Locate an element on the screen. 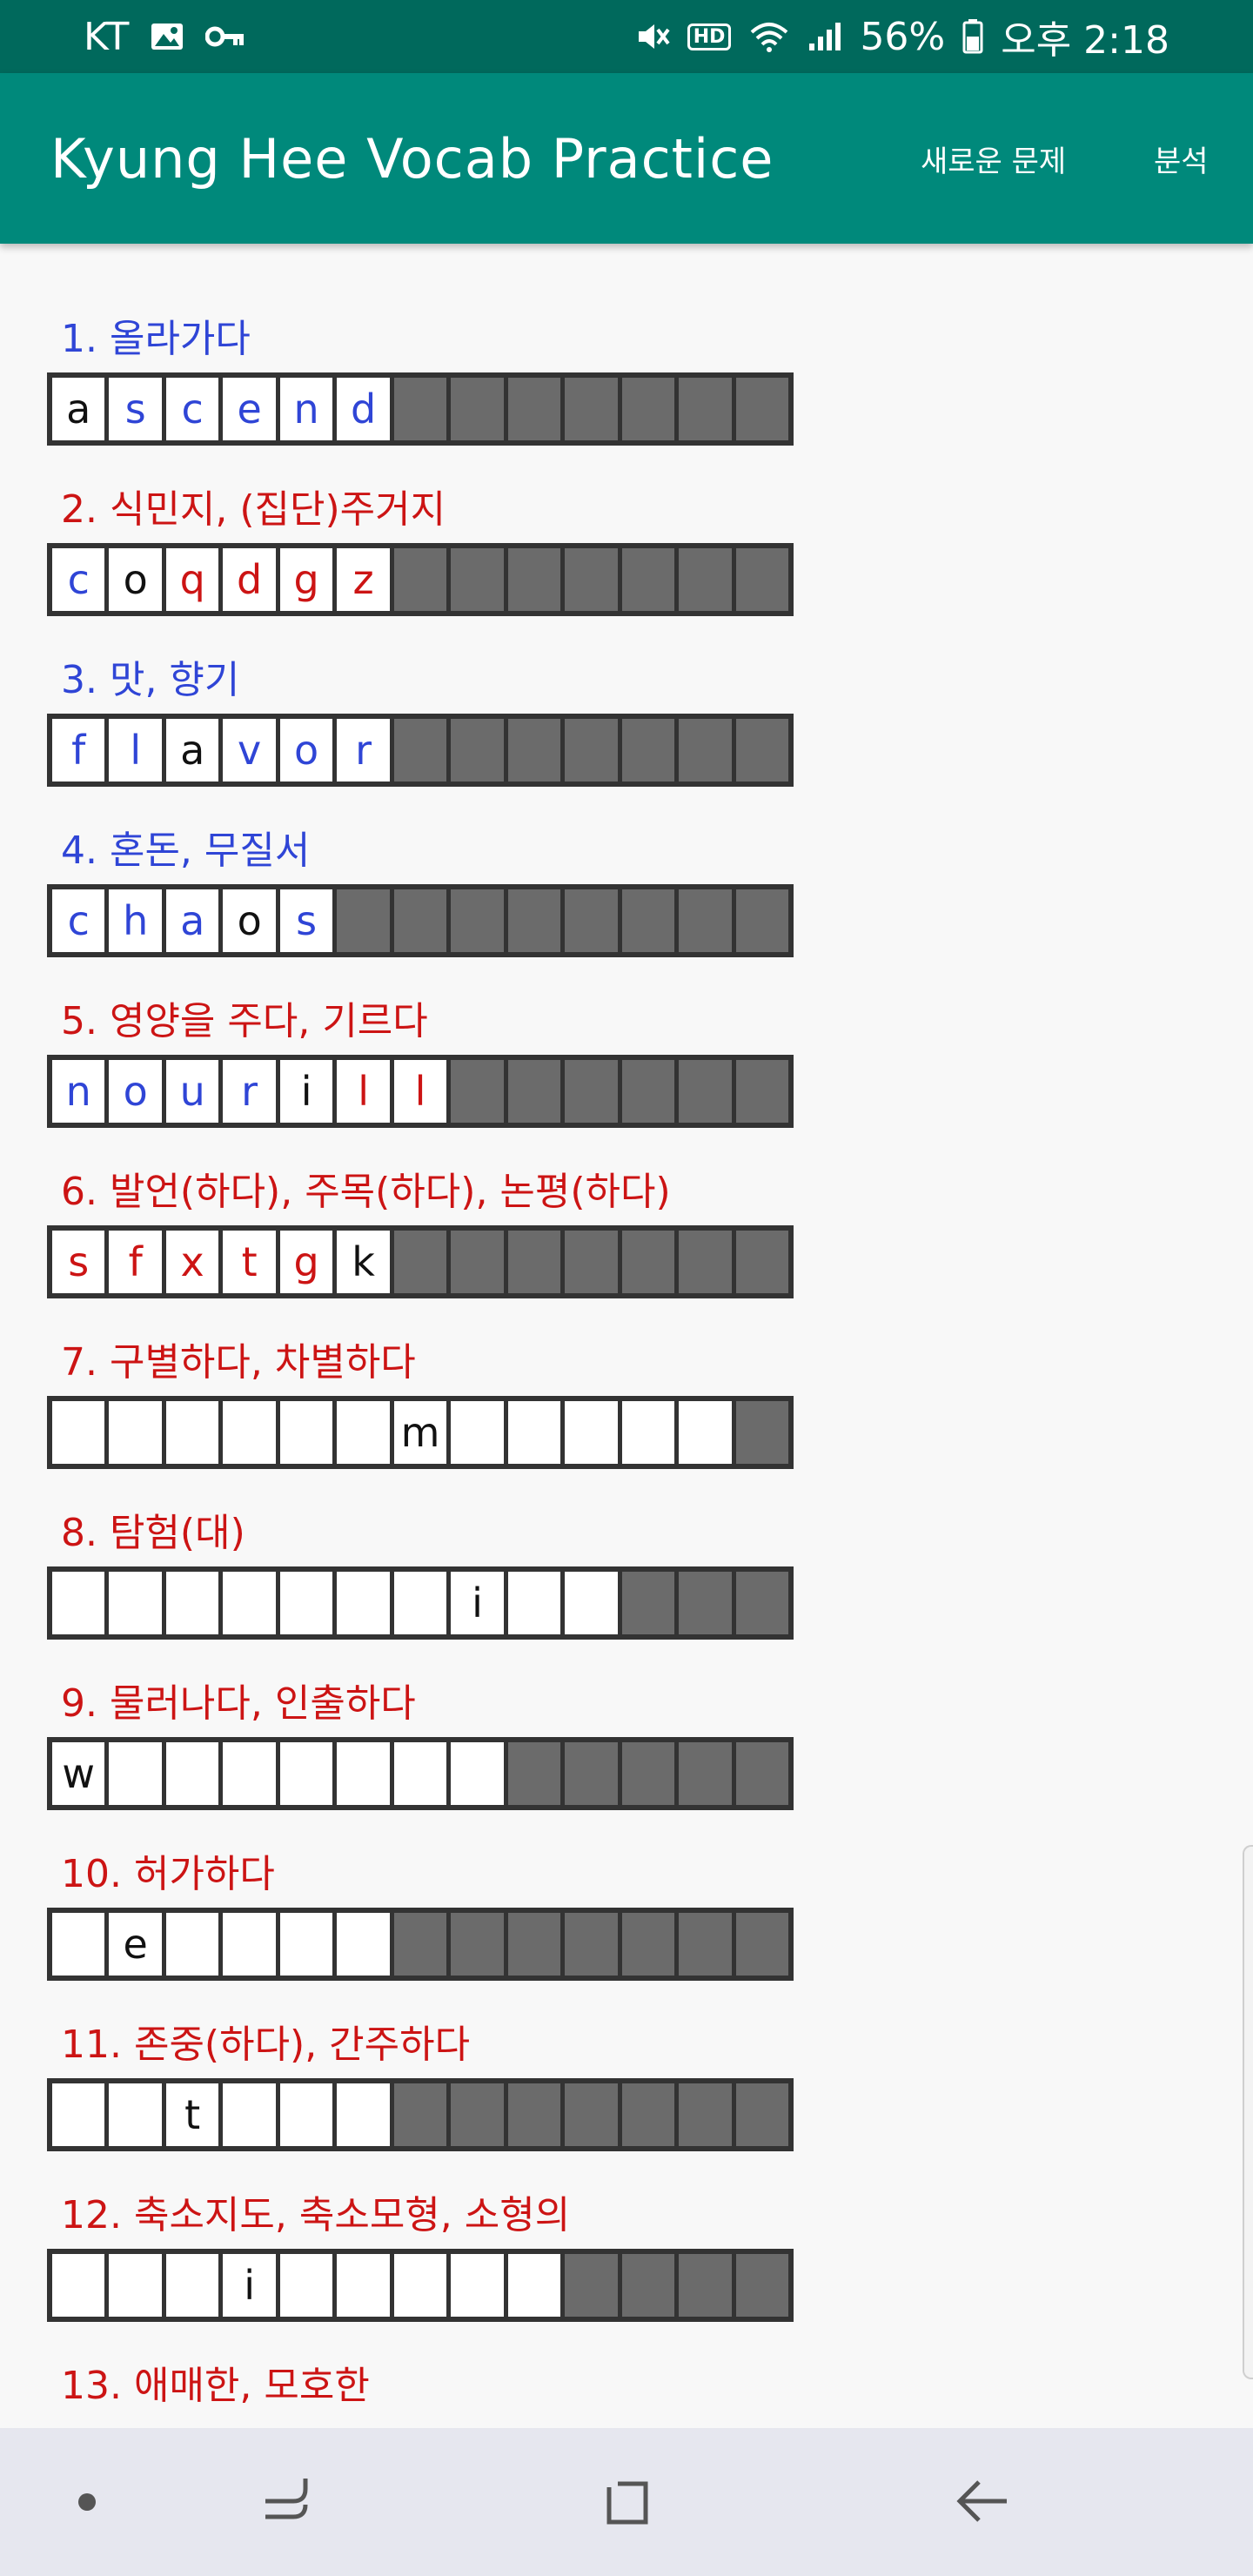  recent-apps-button is located at coordinates (287, 2502).